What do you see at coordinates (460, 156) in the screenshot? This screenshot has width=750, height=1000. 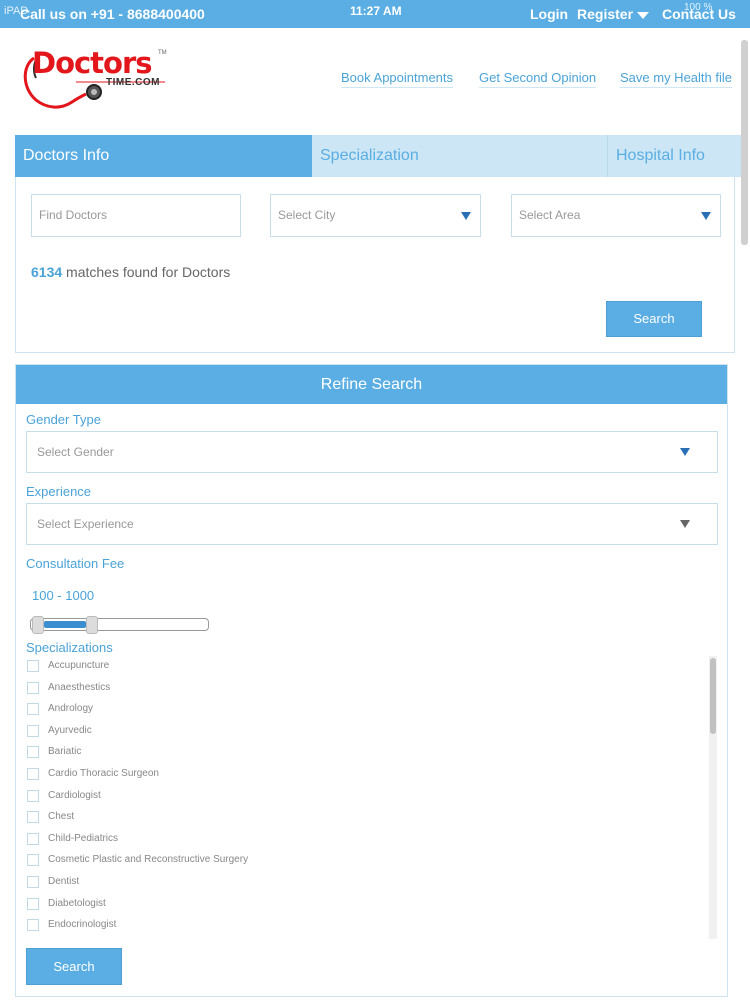 I see `tab-specialization: Specialization` at bounding box center [460, 156].